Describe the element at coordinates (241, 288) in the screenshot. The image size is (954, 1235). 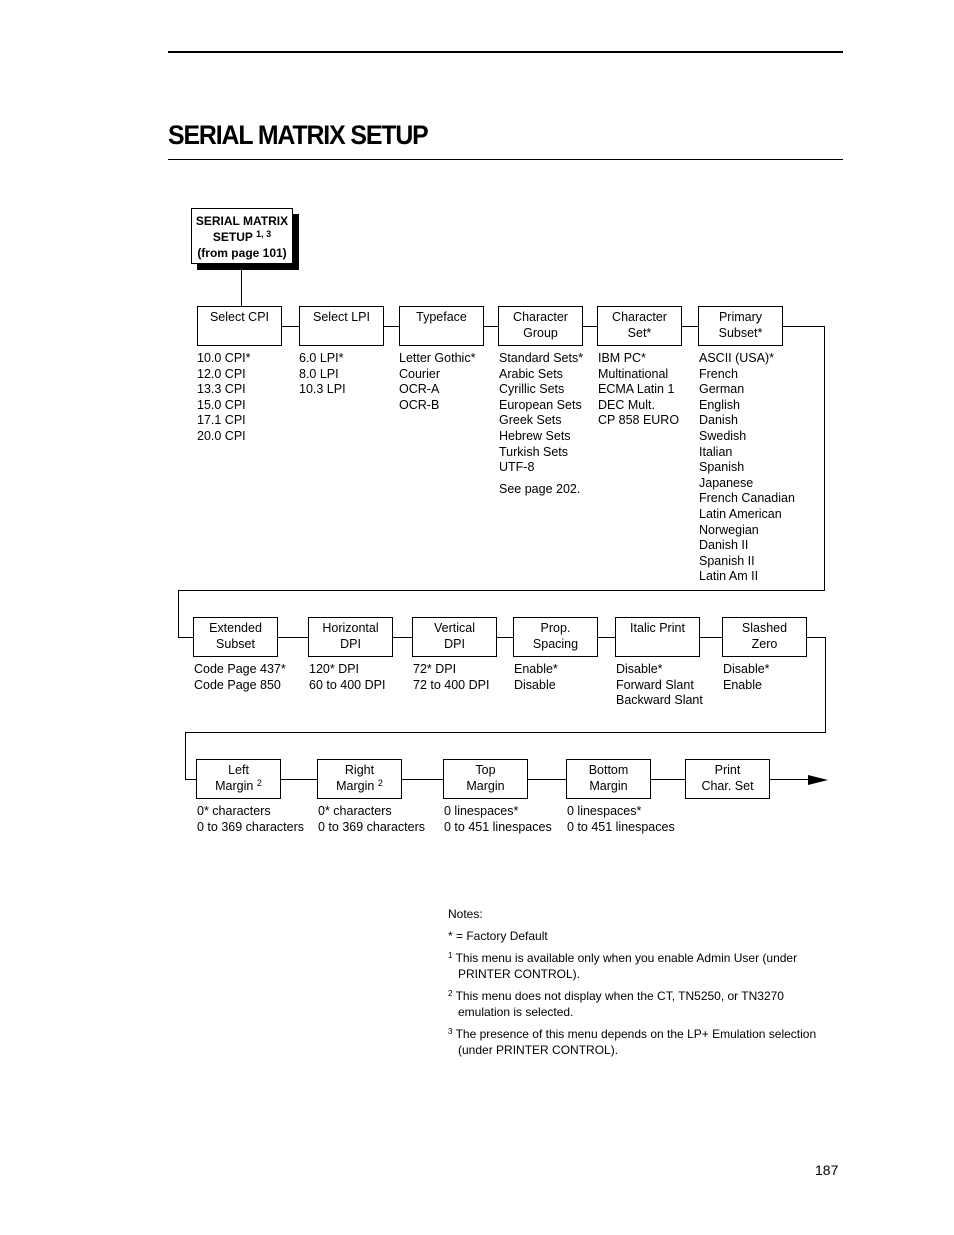
I see `root-connector` at that location.